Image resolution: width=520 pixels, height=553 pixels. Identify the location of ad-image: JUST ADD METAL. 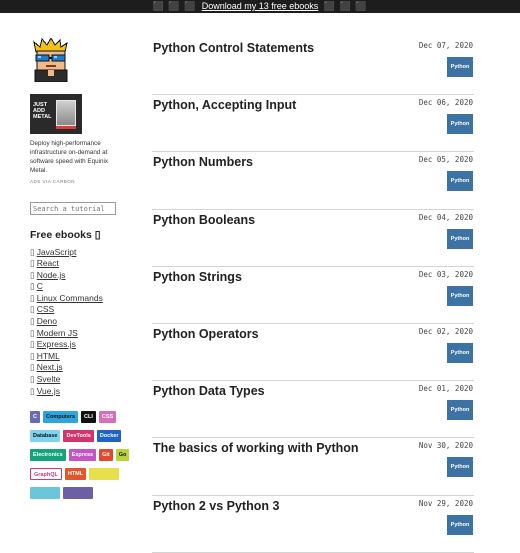
(56, 114).